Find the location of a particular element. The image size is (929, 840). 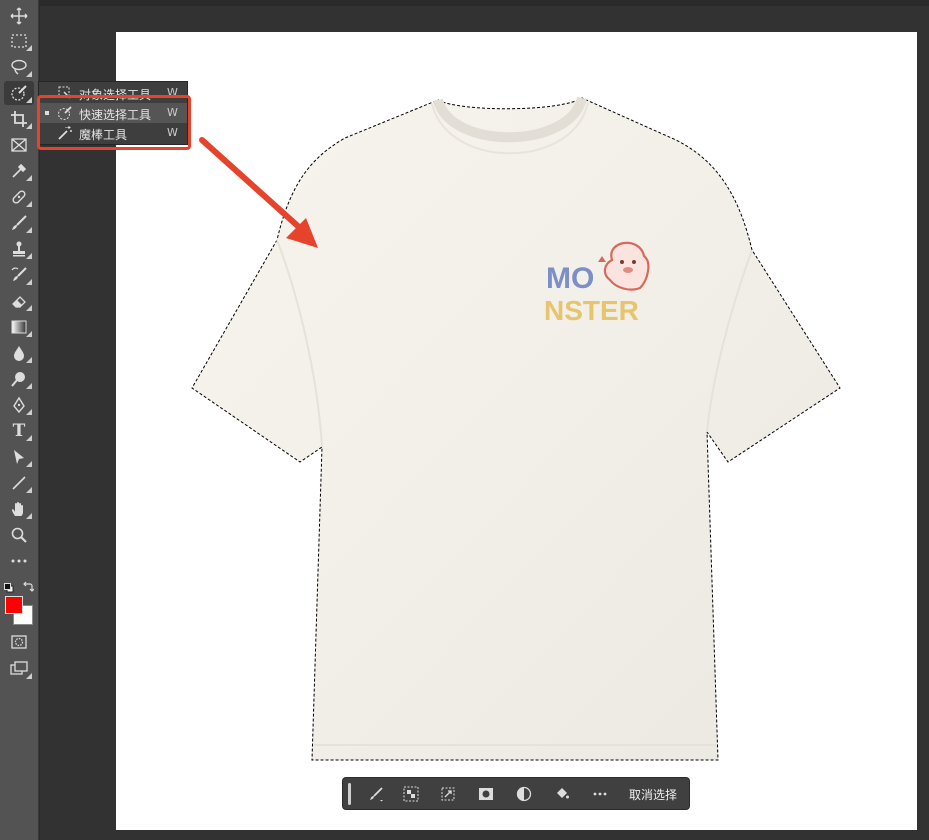

gradient-tool is located at coordinates (19, 327).